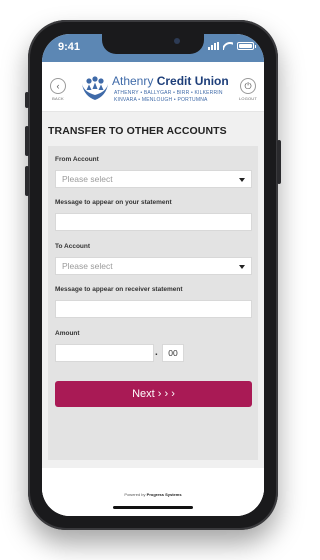  I want to click on powered-by-text: Powered by Progress Systems, so click(153, 494).